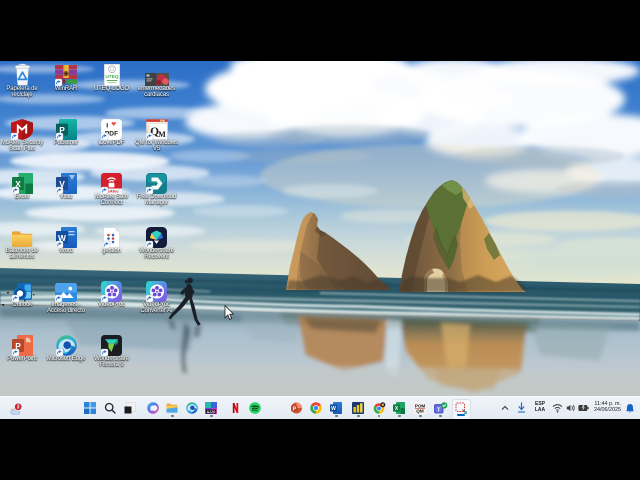 This screenshot has width=640, height=480. I want to click on svg-text: P, so click(294, 409).